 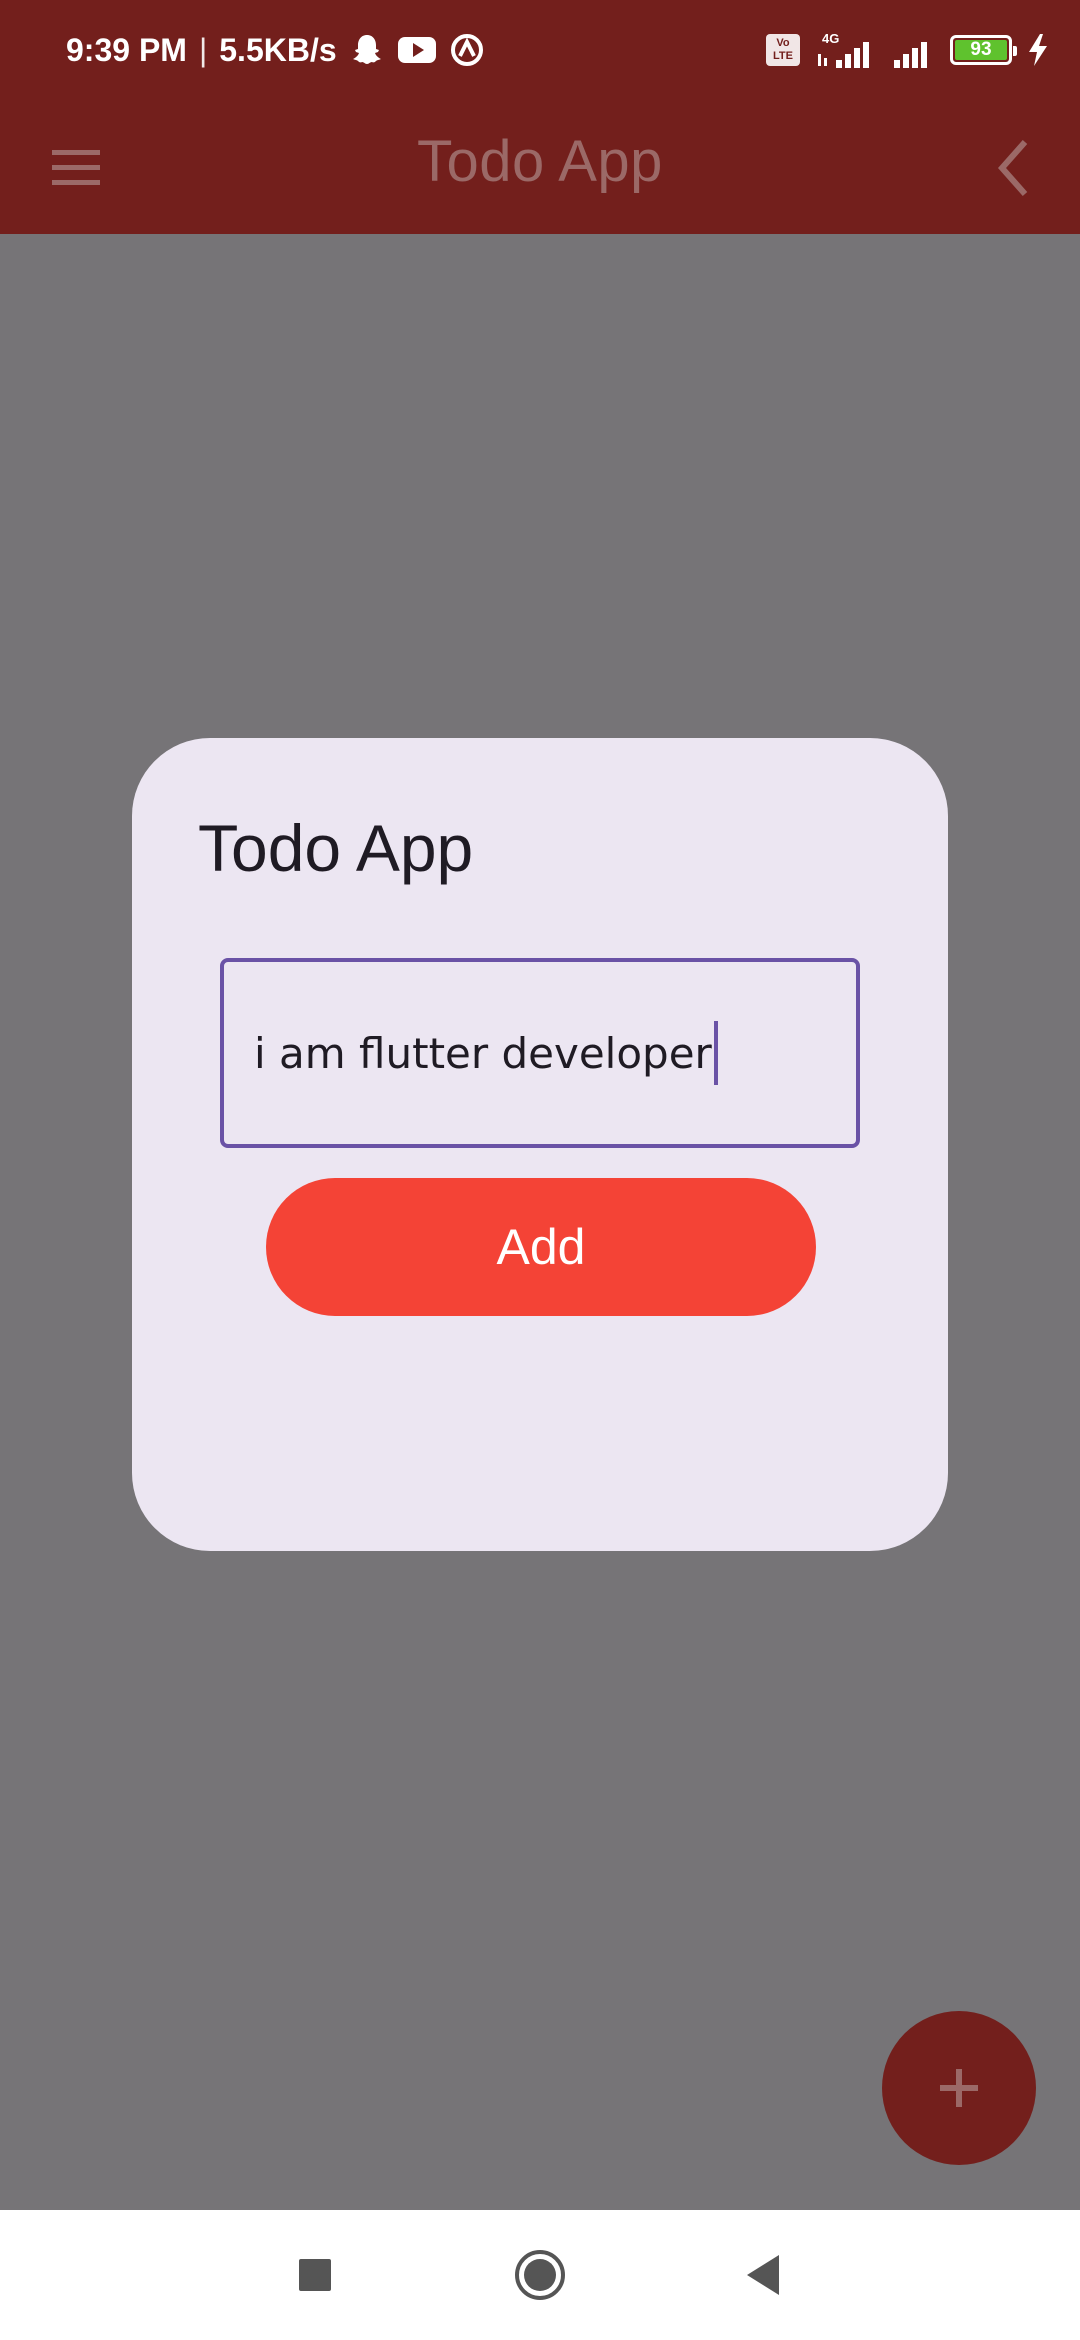 What do you see at coordinates (541, 1247) in the screenshot?
I see `add-button: Add` at bounding box center [541, 1247].